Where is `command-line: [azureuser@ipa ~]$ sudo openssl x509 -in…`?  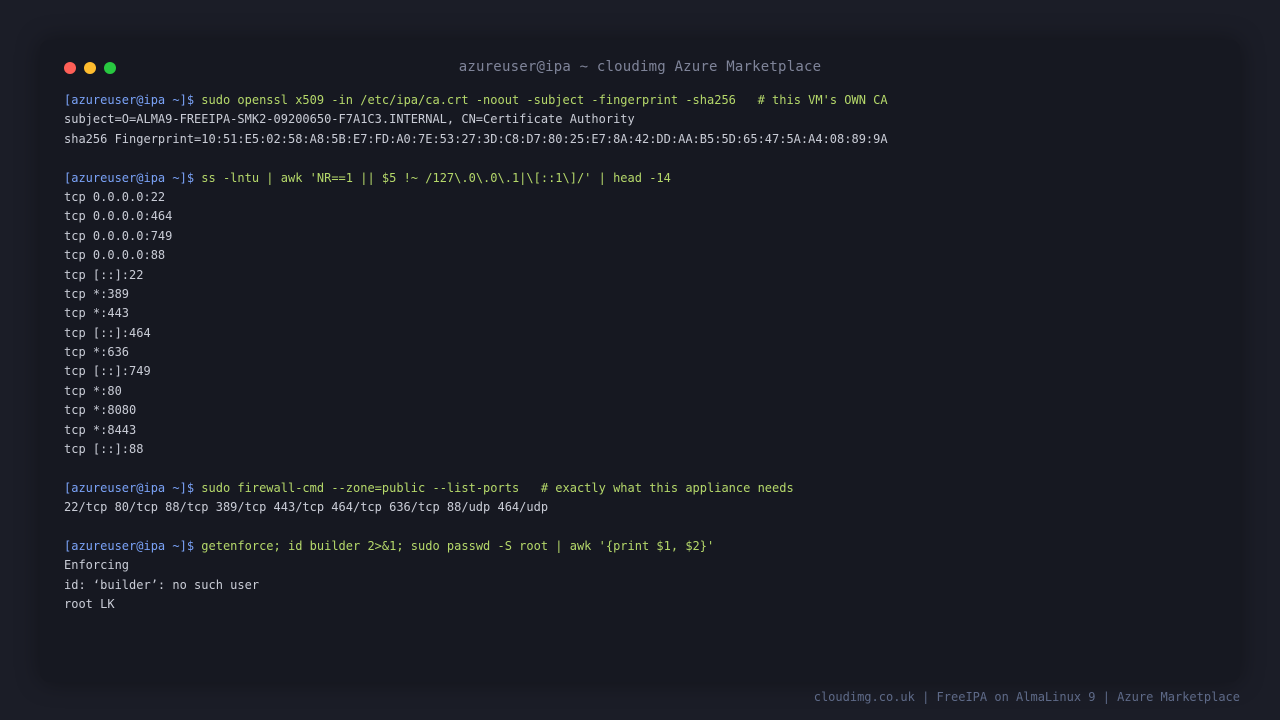 command-line: [azureuser@ipa ~]$ sudo openssl x509 -in… is located at coordinates (642, 100).